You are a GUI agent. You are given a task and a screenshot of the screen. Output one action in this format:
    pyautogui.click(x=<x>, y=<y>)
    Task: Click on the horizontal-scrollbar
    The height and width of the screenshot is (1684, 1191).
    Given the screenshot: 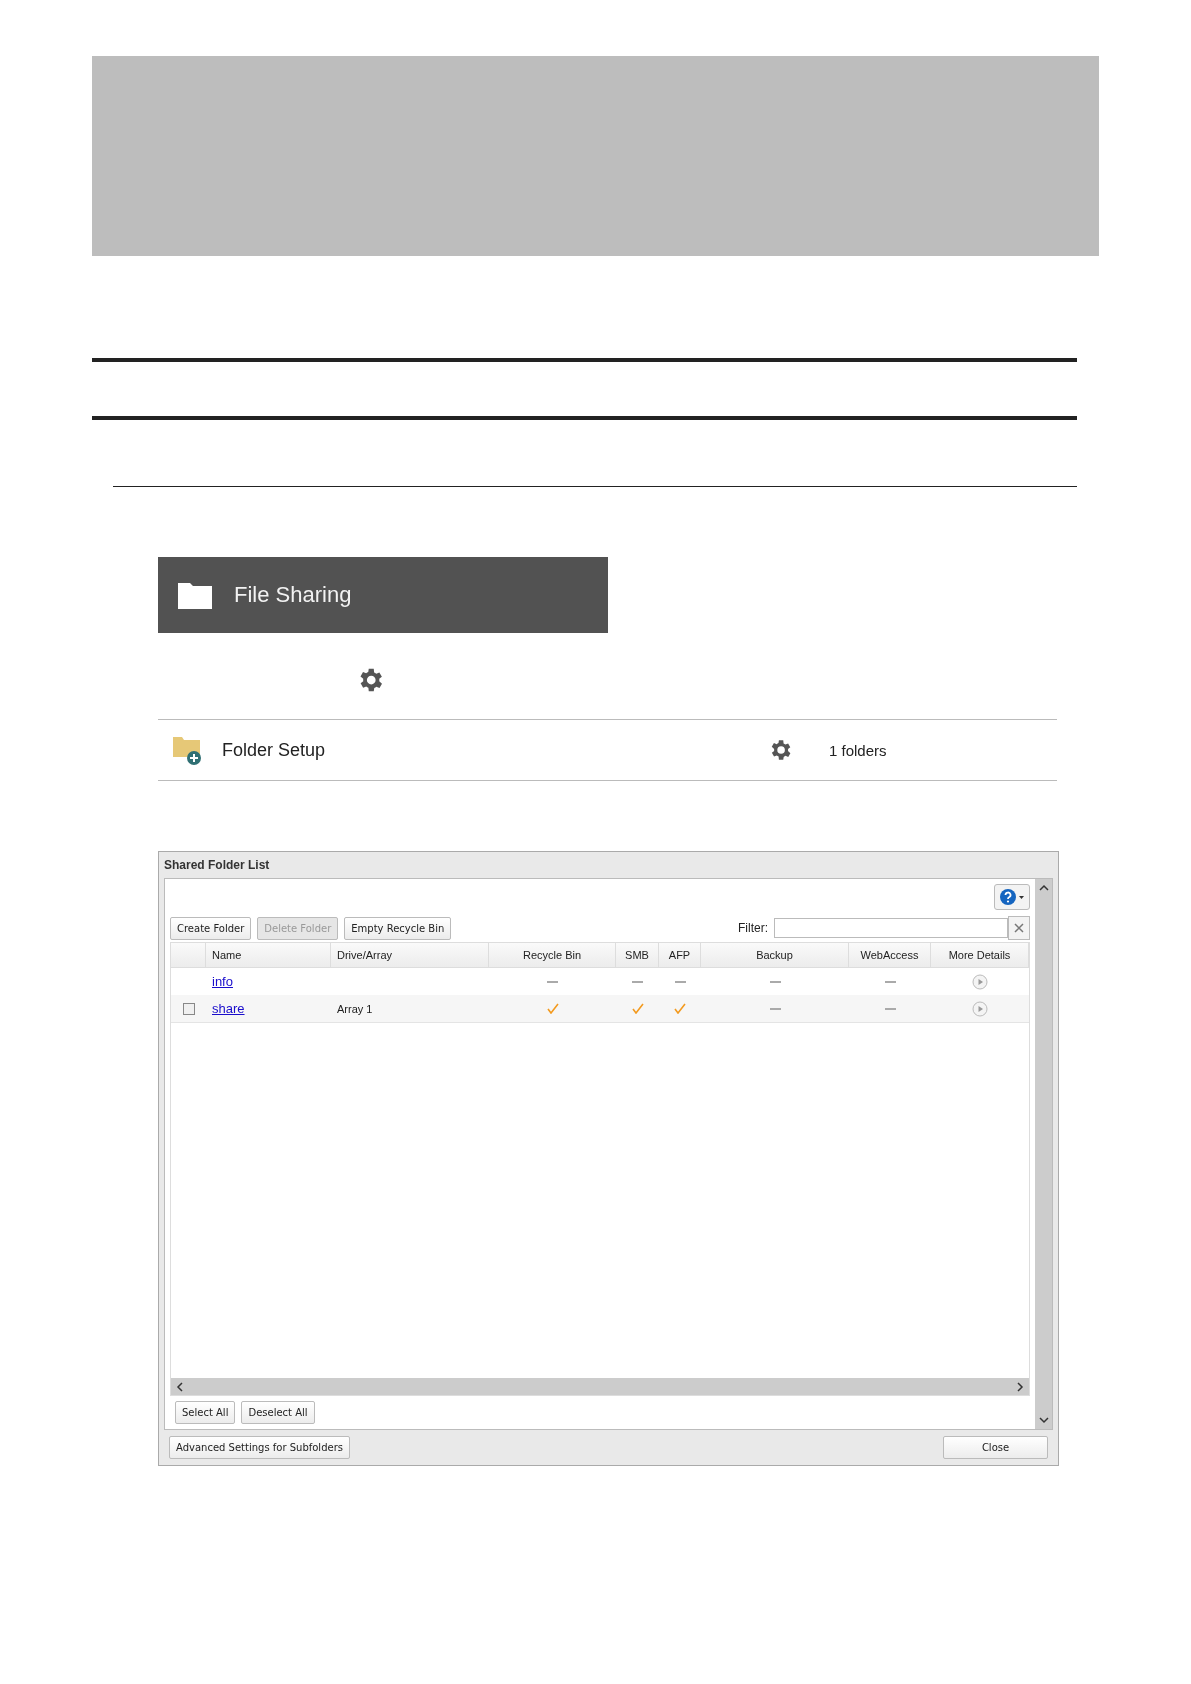 What is the action you would take?
    pyautogui.click(x=600, y=1386)
    